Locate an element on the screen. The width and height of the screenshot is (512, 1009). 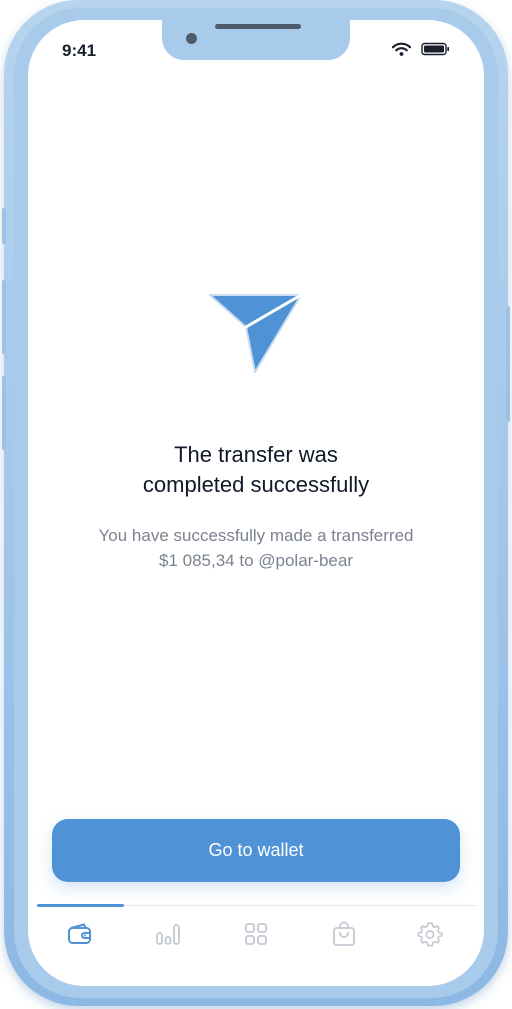
tab-settings is located at coordinates (430, 936).